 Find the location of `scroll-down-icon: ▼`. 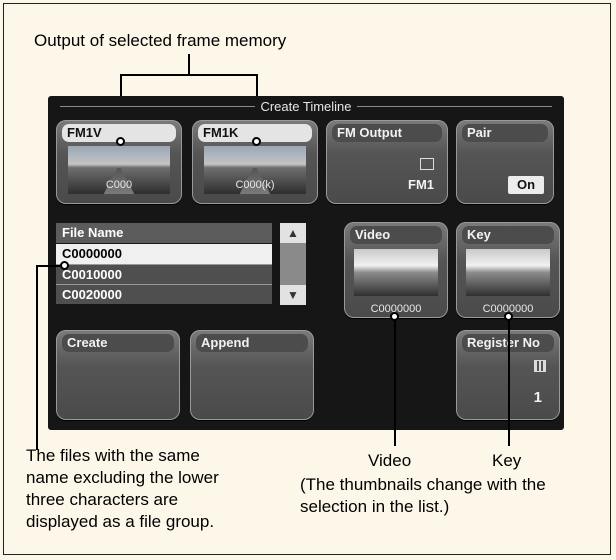

scroll-down-icon: ▼ is located at coordinates (293, 295).